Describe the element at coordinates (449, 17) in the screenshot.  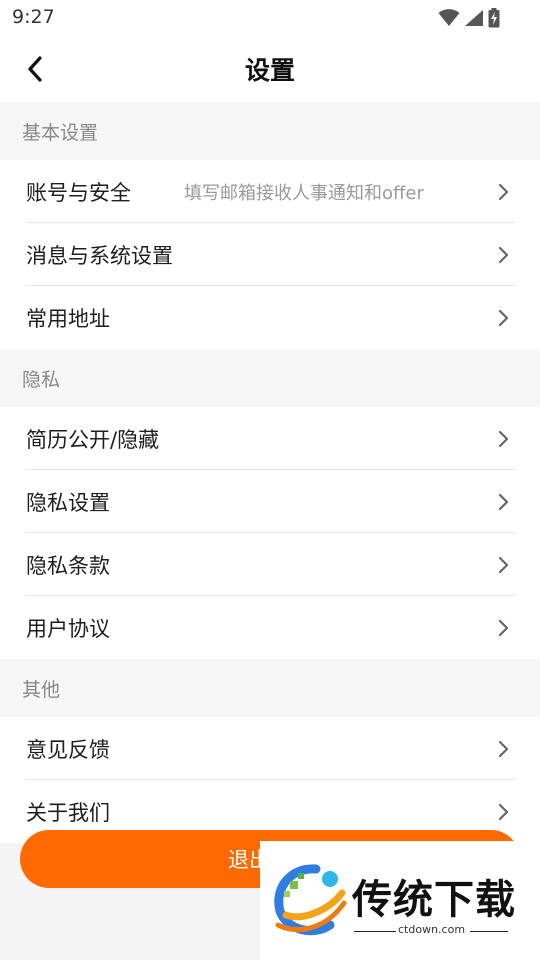
I see `wifi-icon` at that location.